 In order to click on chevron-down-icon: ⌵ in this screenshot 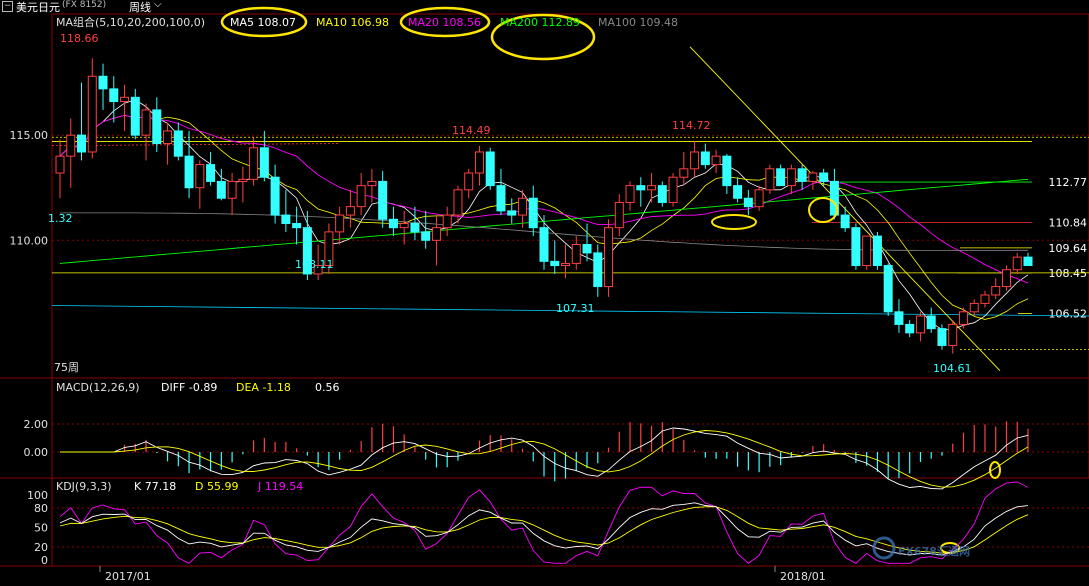, I will do `click(158, 5)`.